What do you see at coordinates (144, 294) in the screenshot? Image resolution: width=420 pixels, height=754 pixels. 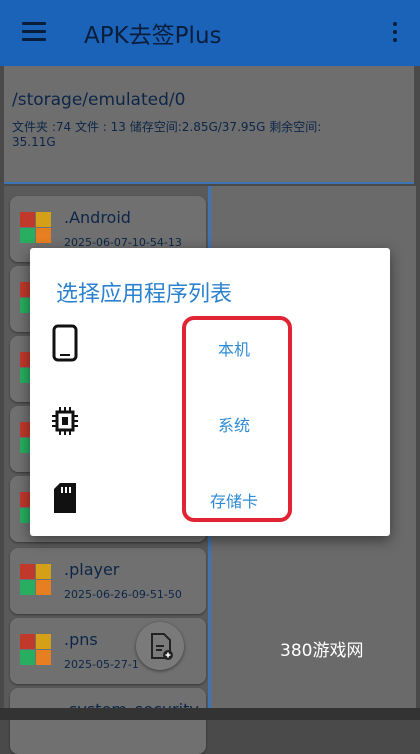 I see `dialog-title: 选择应用程序列表` at bounding box center [144, 294].